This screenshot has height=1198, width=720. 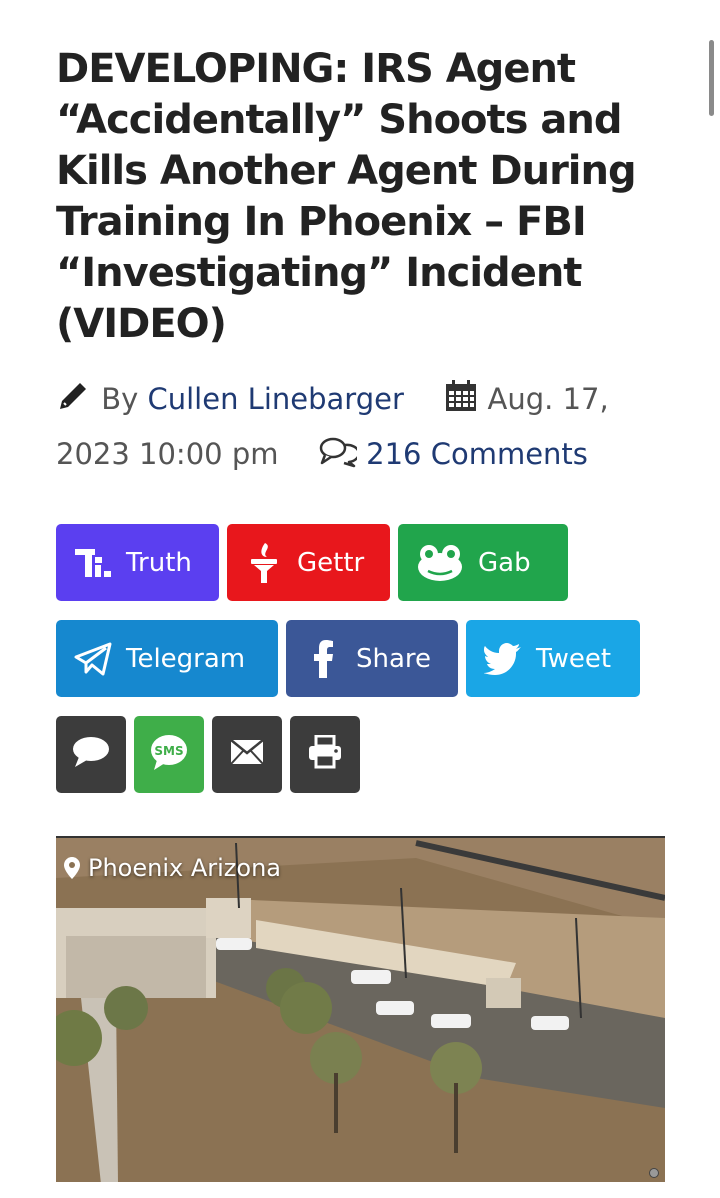 I want to click on sms-share-button: SMS, so click(x=169, y=754).